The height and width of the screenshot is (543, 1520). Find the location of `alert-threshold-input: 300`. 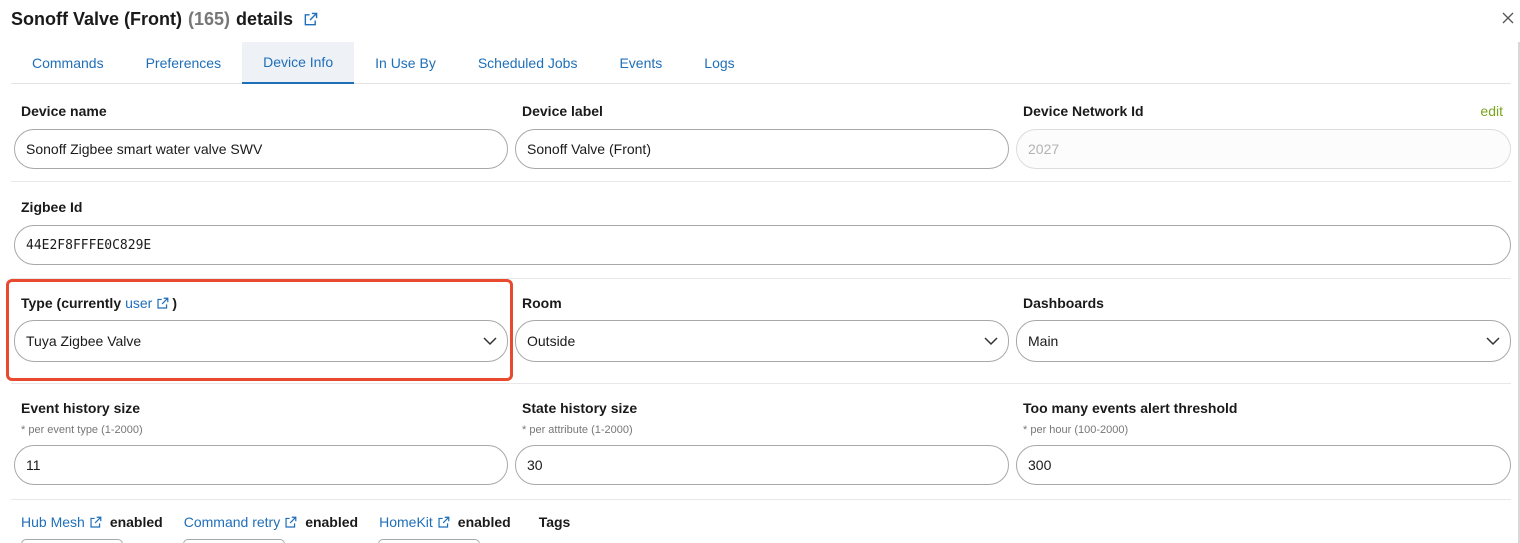

alert-threshold-input: 300 is located at coordinates (1263, 465).